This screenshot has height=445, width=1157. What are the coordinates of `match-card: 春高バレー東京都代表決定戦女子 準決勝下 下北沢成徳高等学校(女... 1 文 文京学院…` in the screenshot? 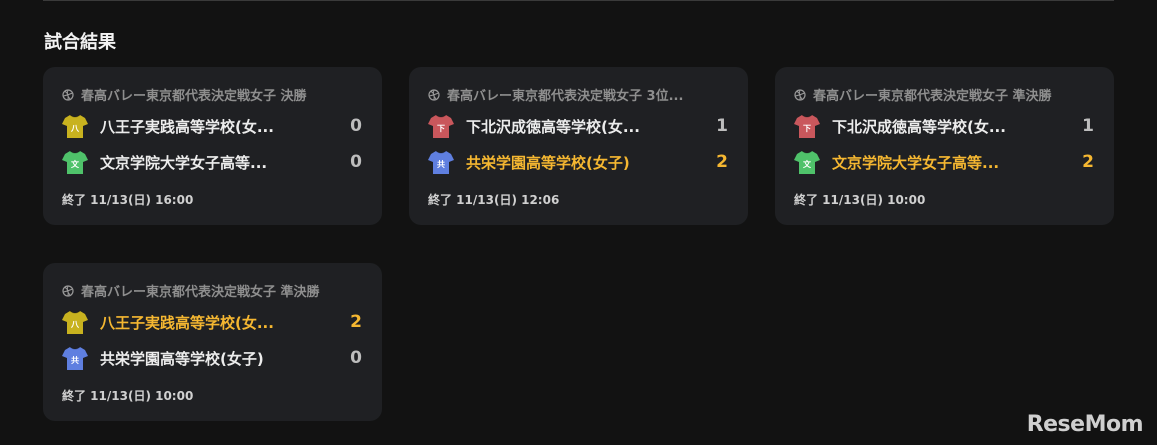 It's located at (944, 146).